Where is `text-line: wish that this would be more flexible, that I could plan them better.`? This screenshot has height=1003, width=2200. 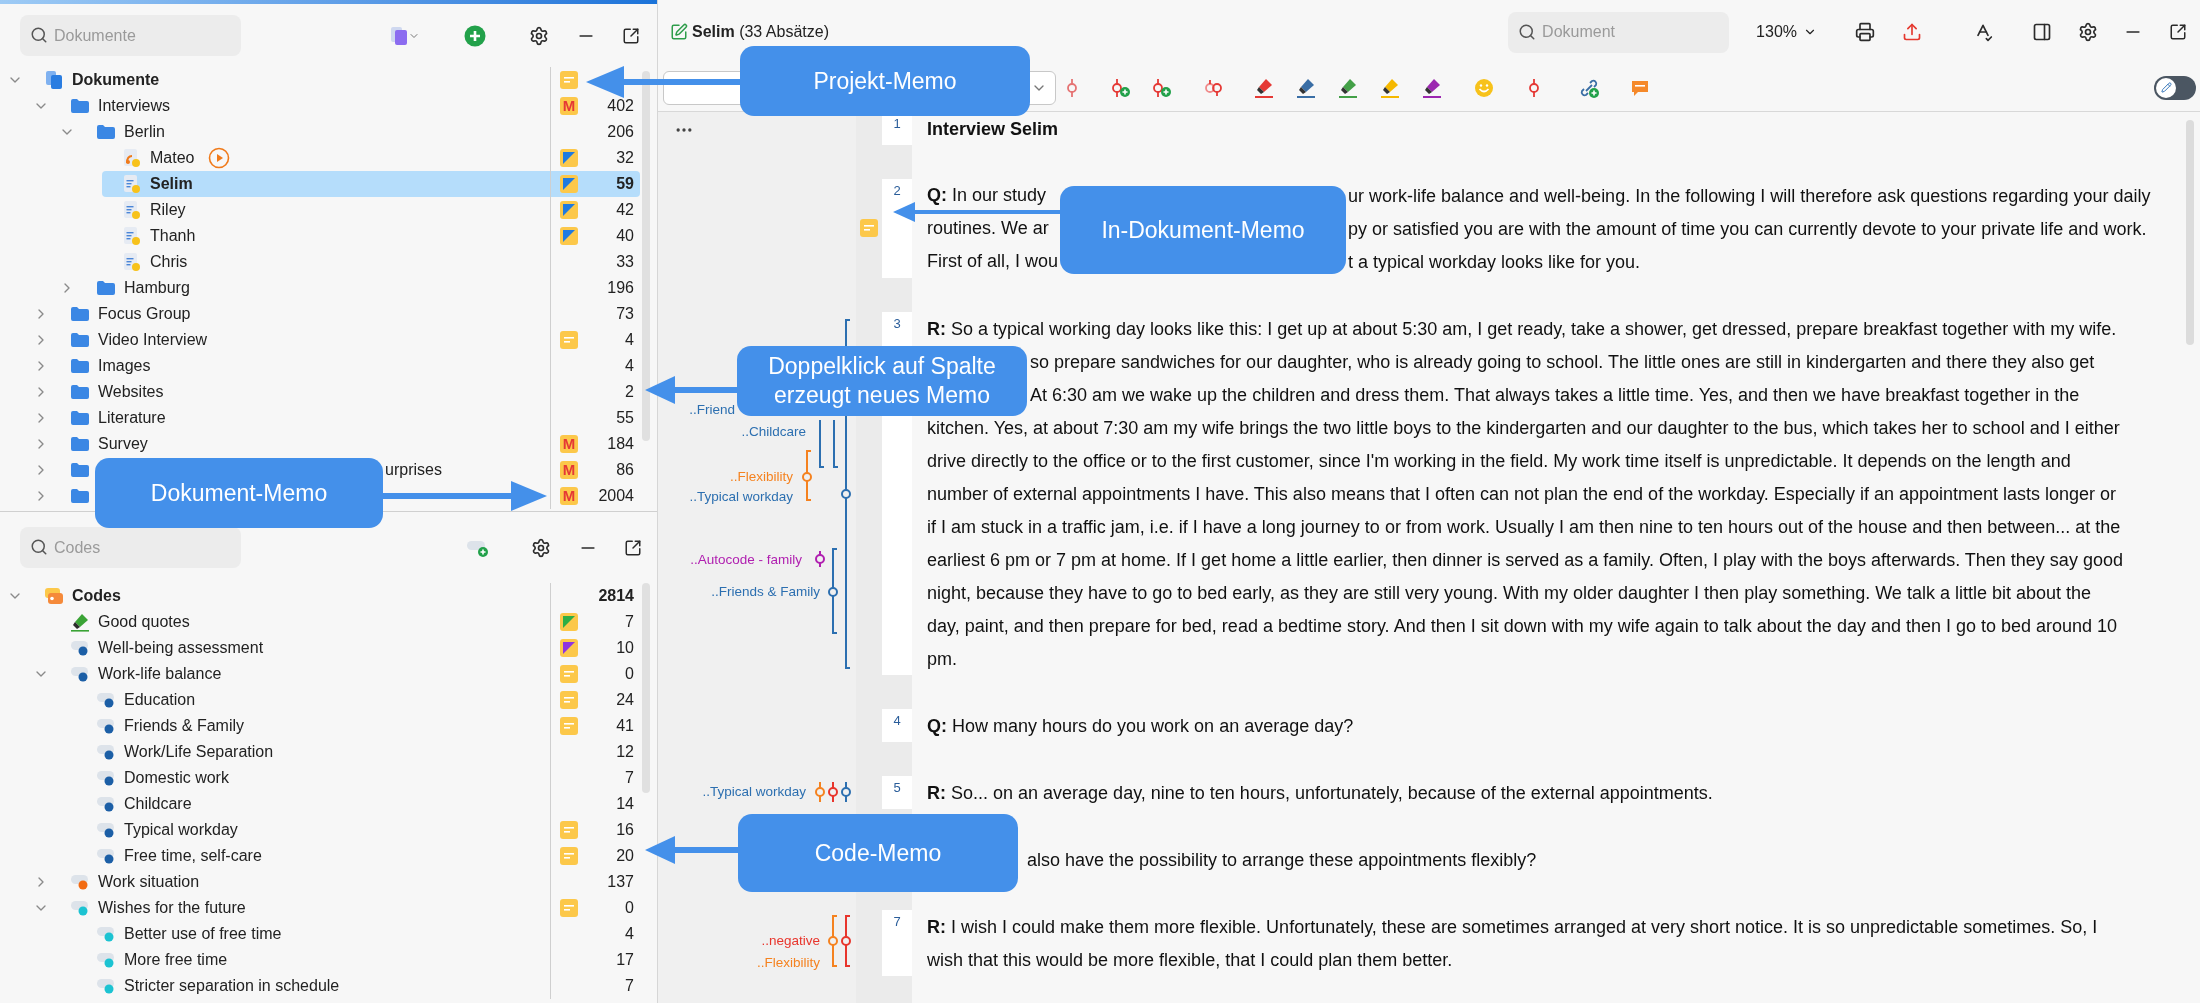 text-line: wish that this would be more flexible, that I could plan them better. is located at coordinates (1190, 959).